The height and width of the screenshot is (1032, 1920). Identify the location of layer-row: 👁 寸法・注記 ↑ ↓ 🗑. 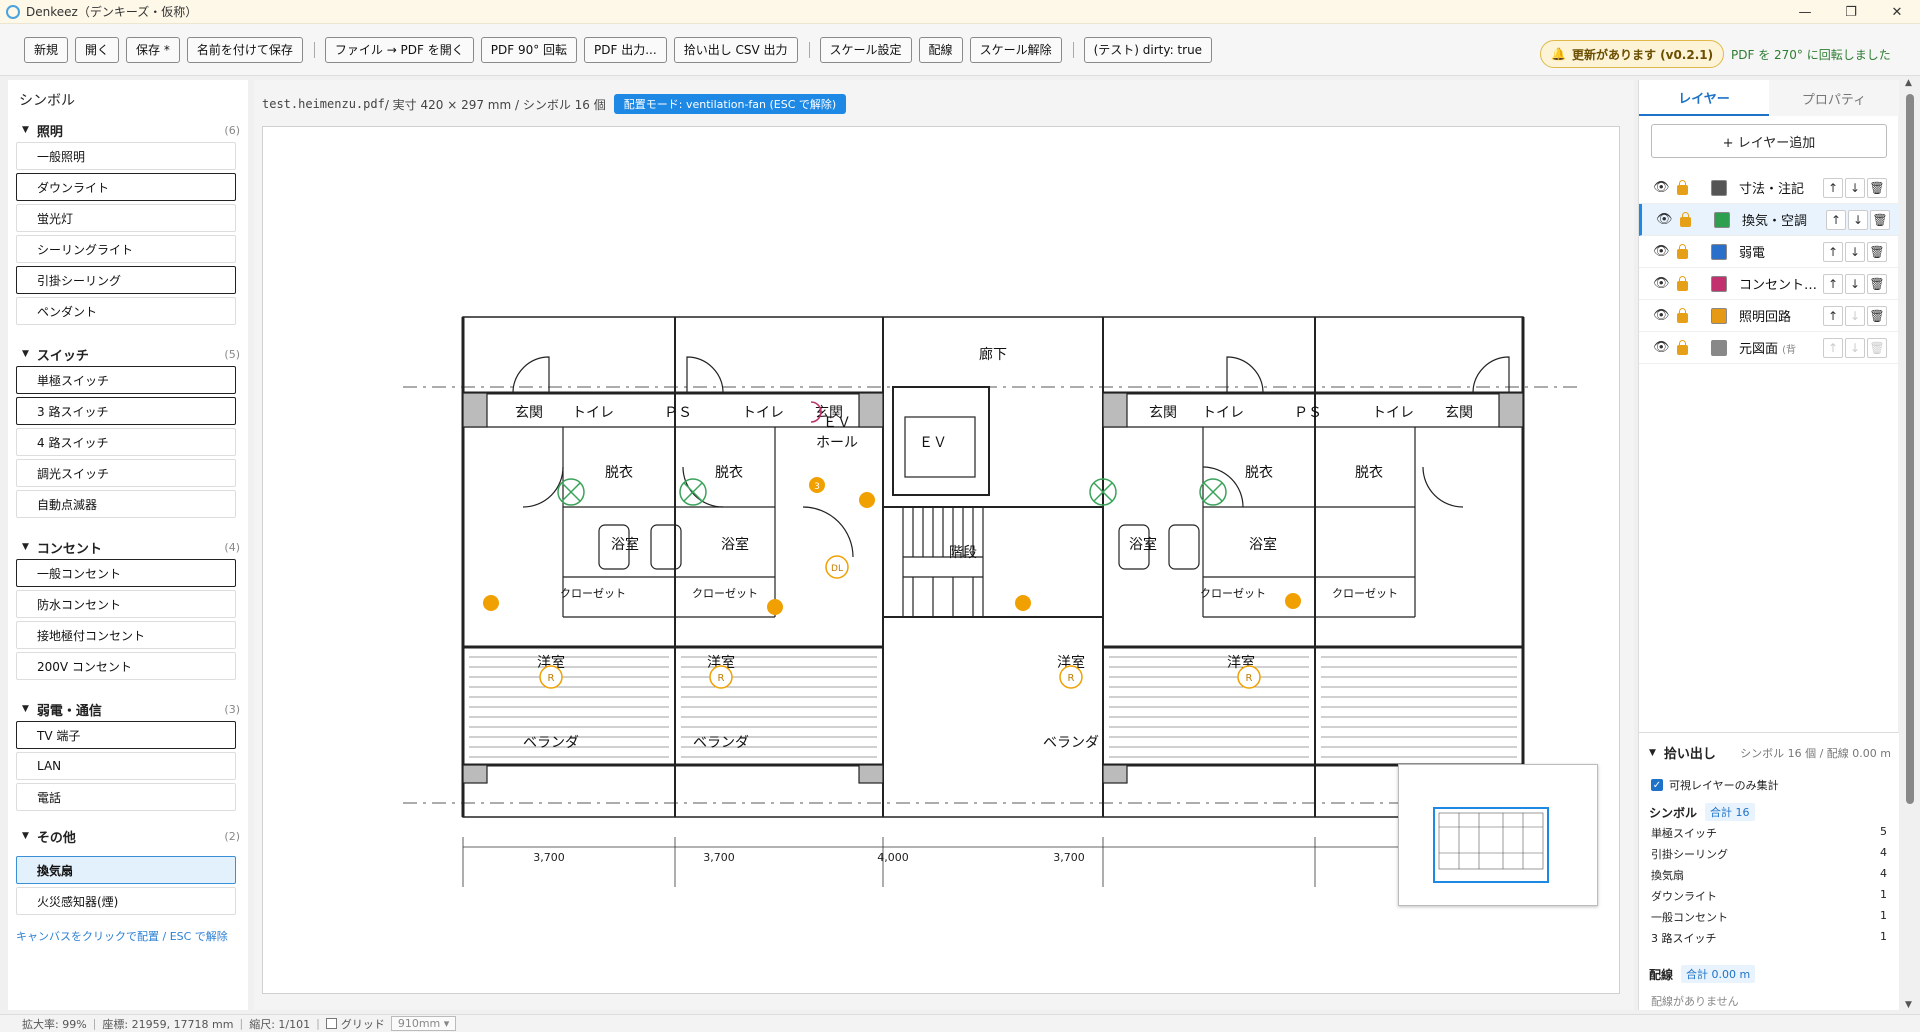
(1769, 188).